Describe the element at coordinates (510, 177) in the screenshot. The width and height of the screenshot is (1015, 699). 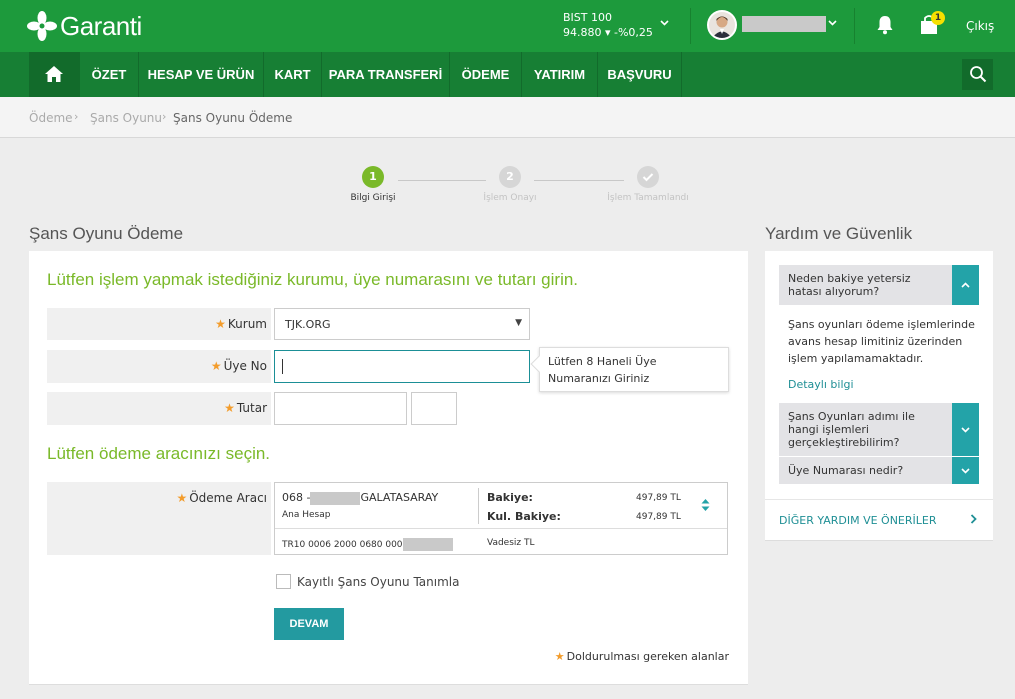
I see `step-2-circle: 2` at that location.